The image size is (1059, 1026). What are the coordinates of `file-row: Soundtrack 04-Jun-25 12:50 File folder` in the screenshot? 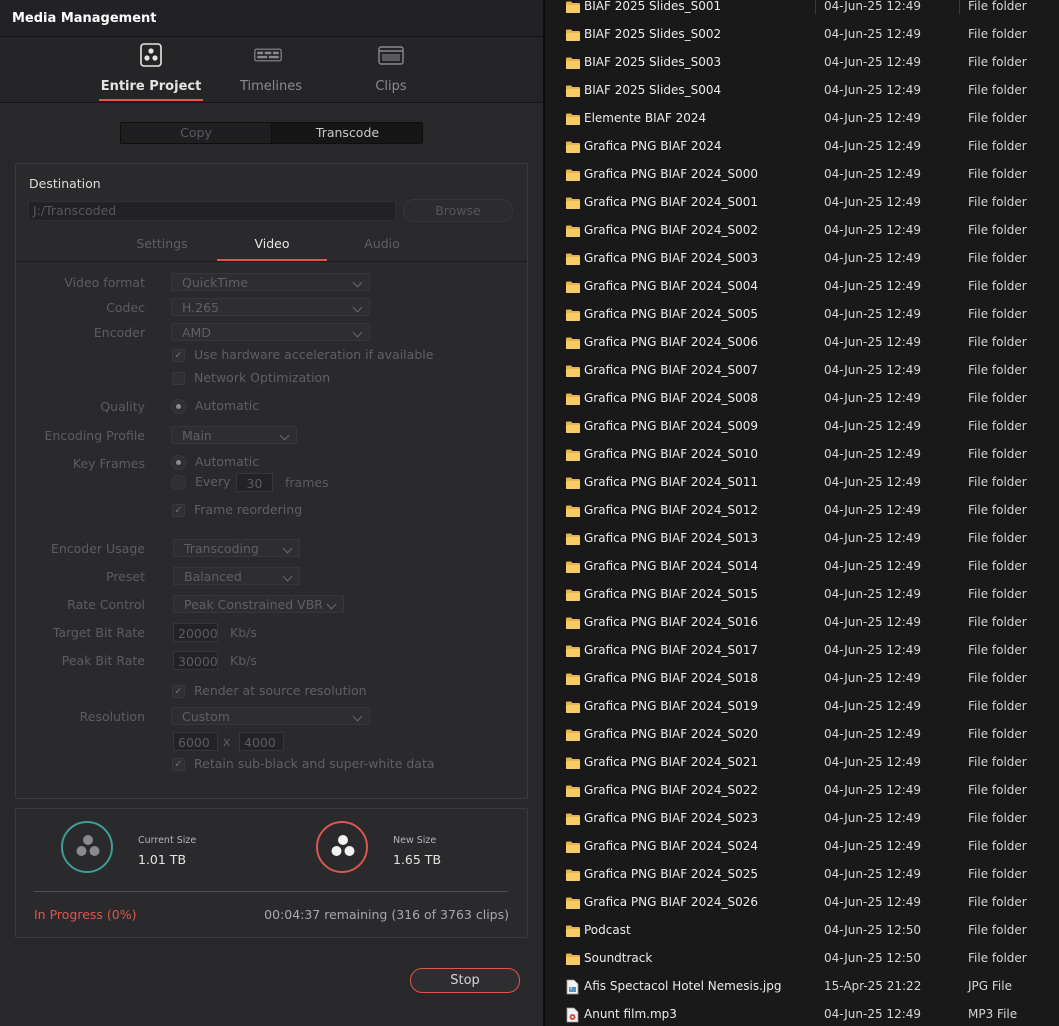 It's located at (809, 958).